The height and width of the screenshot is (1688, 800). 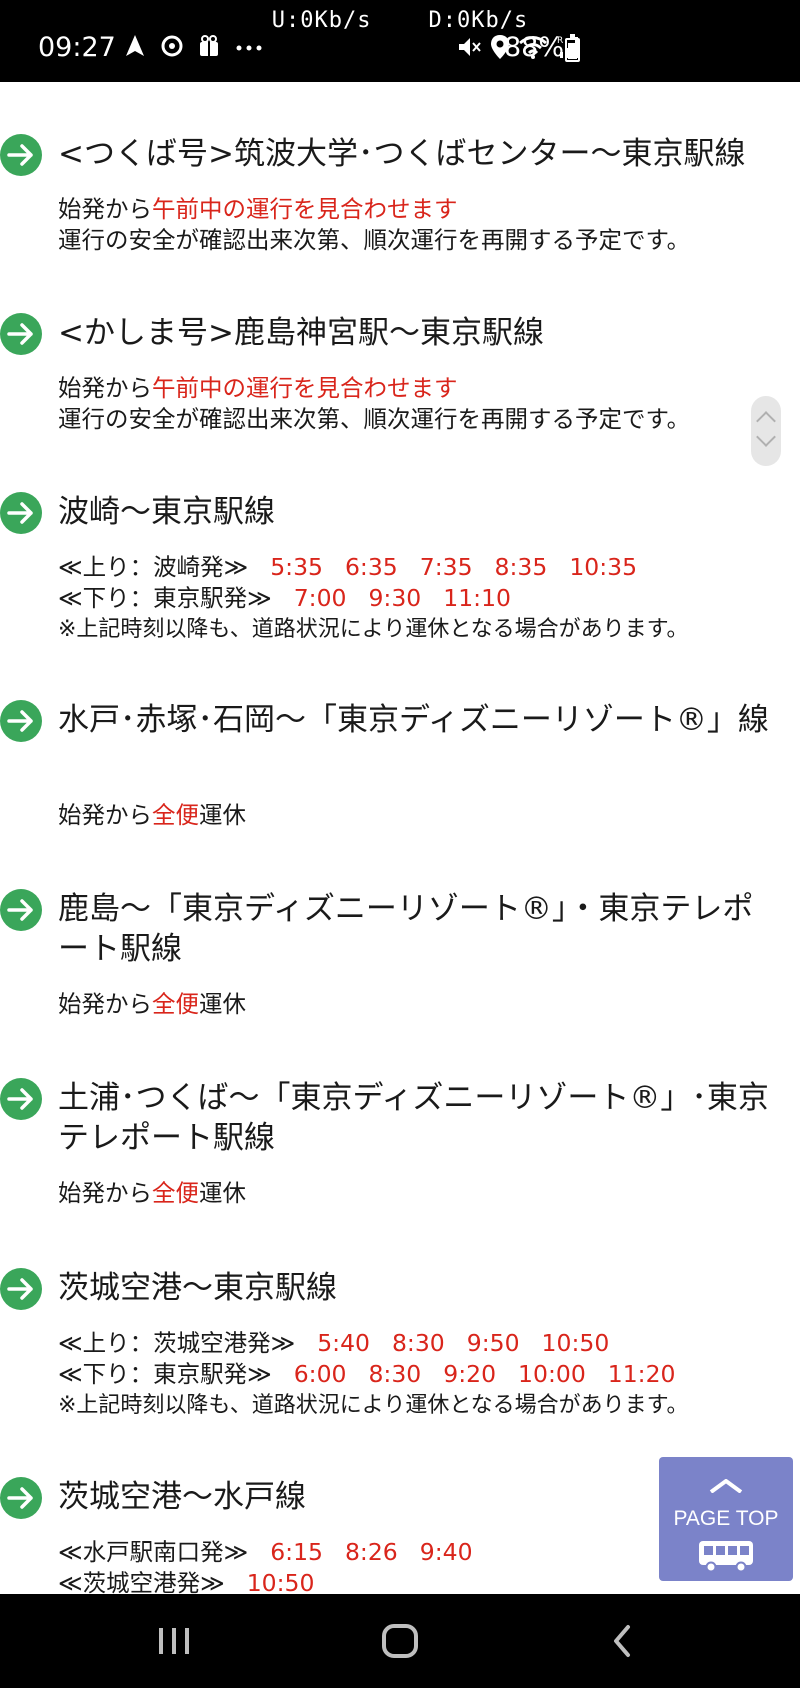 What do you see at coordinates (153, 1552) in the screenshot?
I see `schedule-label: ≪水戸駅南口発≫` at bounding box center [153, 1552].